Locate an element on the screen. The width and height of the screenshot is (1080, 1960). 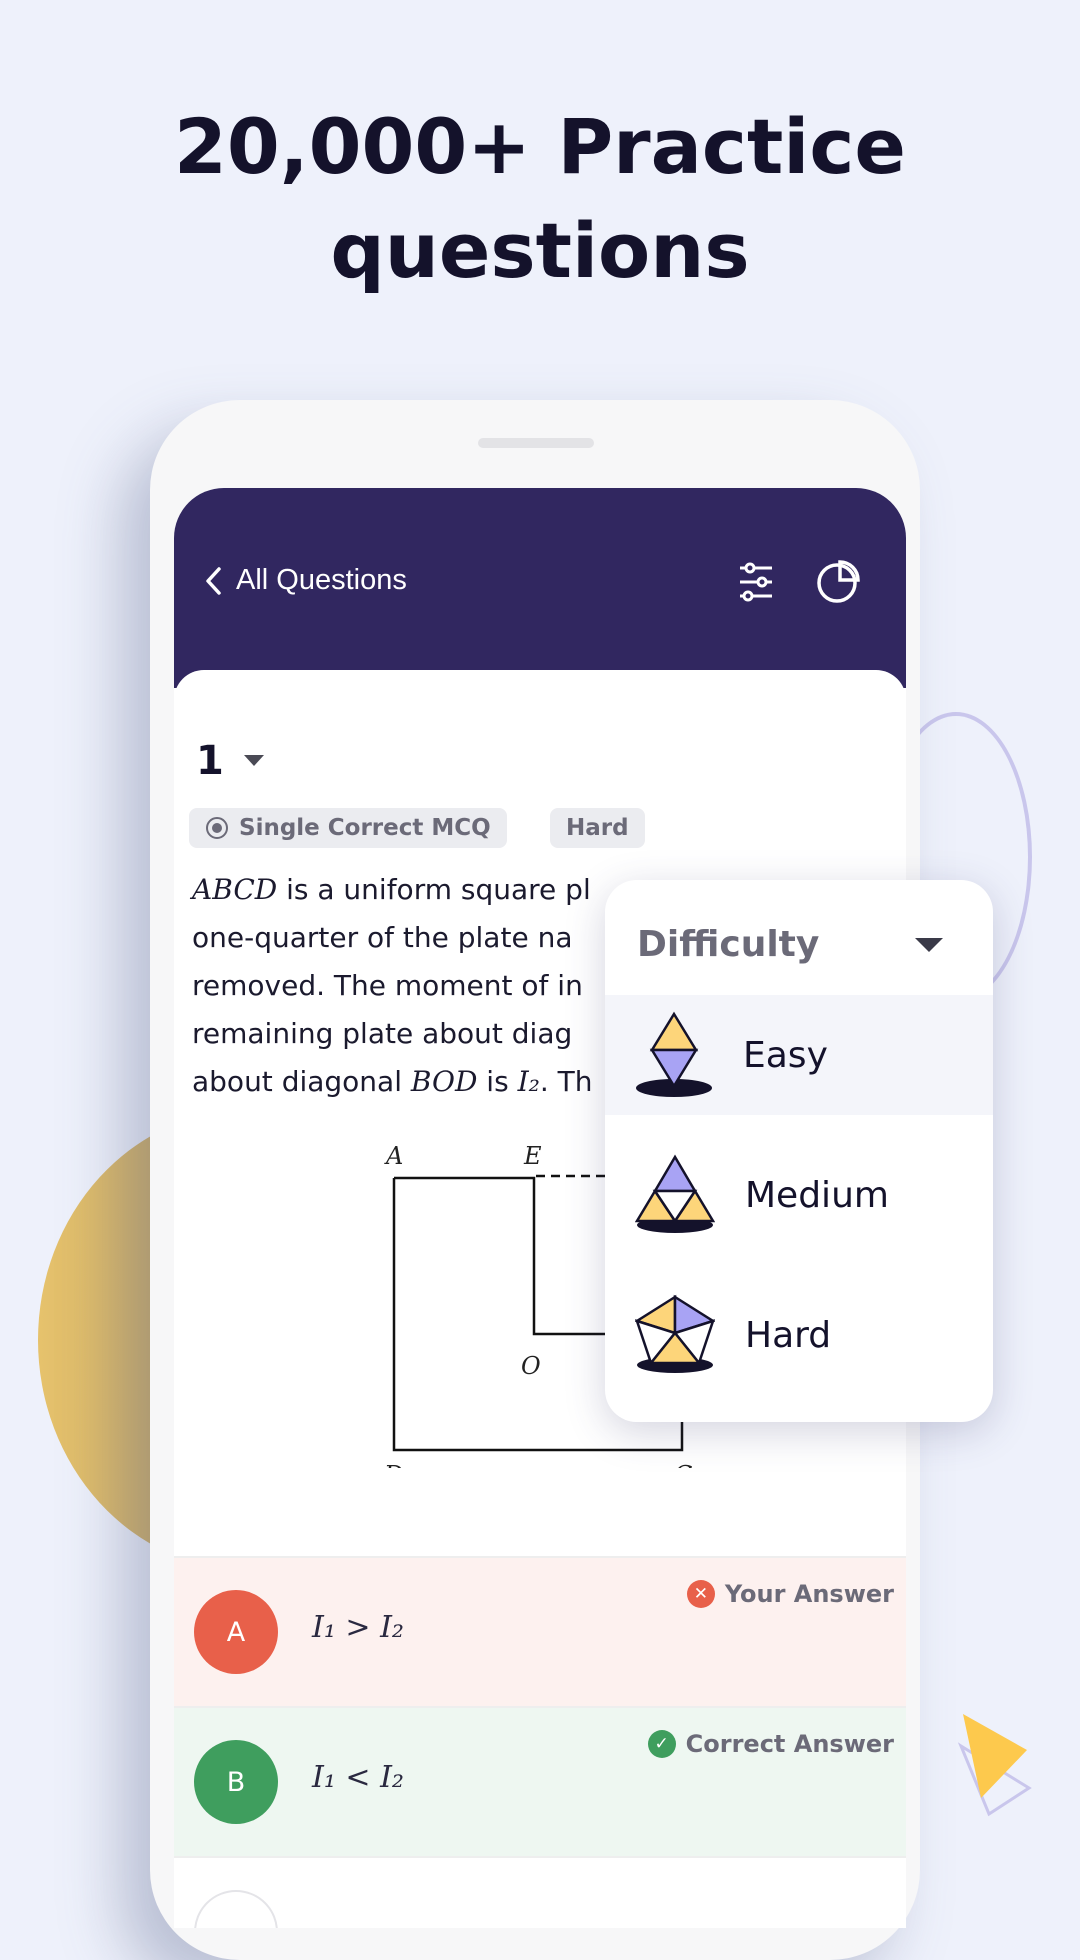
decorative-triangle-icon is located at coordinates (994, 1765).